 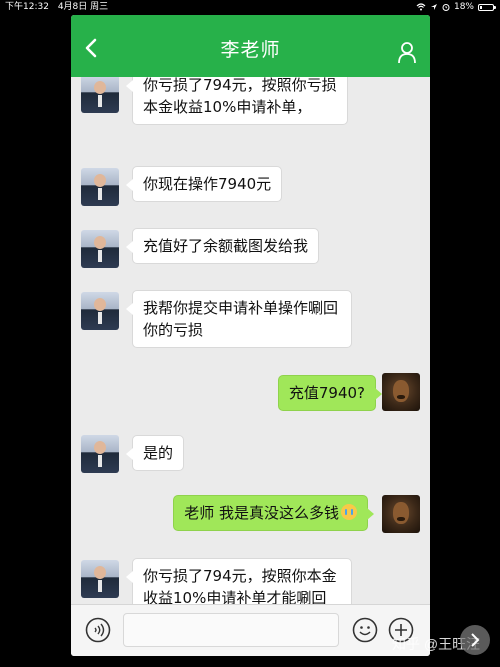 What do you see at coordinates (330, 393) in the screenshot?
I see `my-message-bubble: 充值7940?` at bounding box center [330, 393].